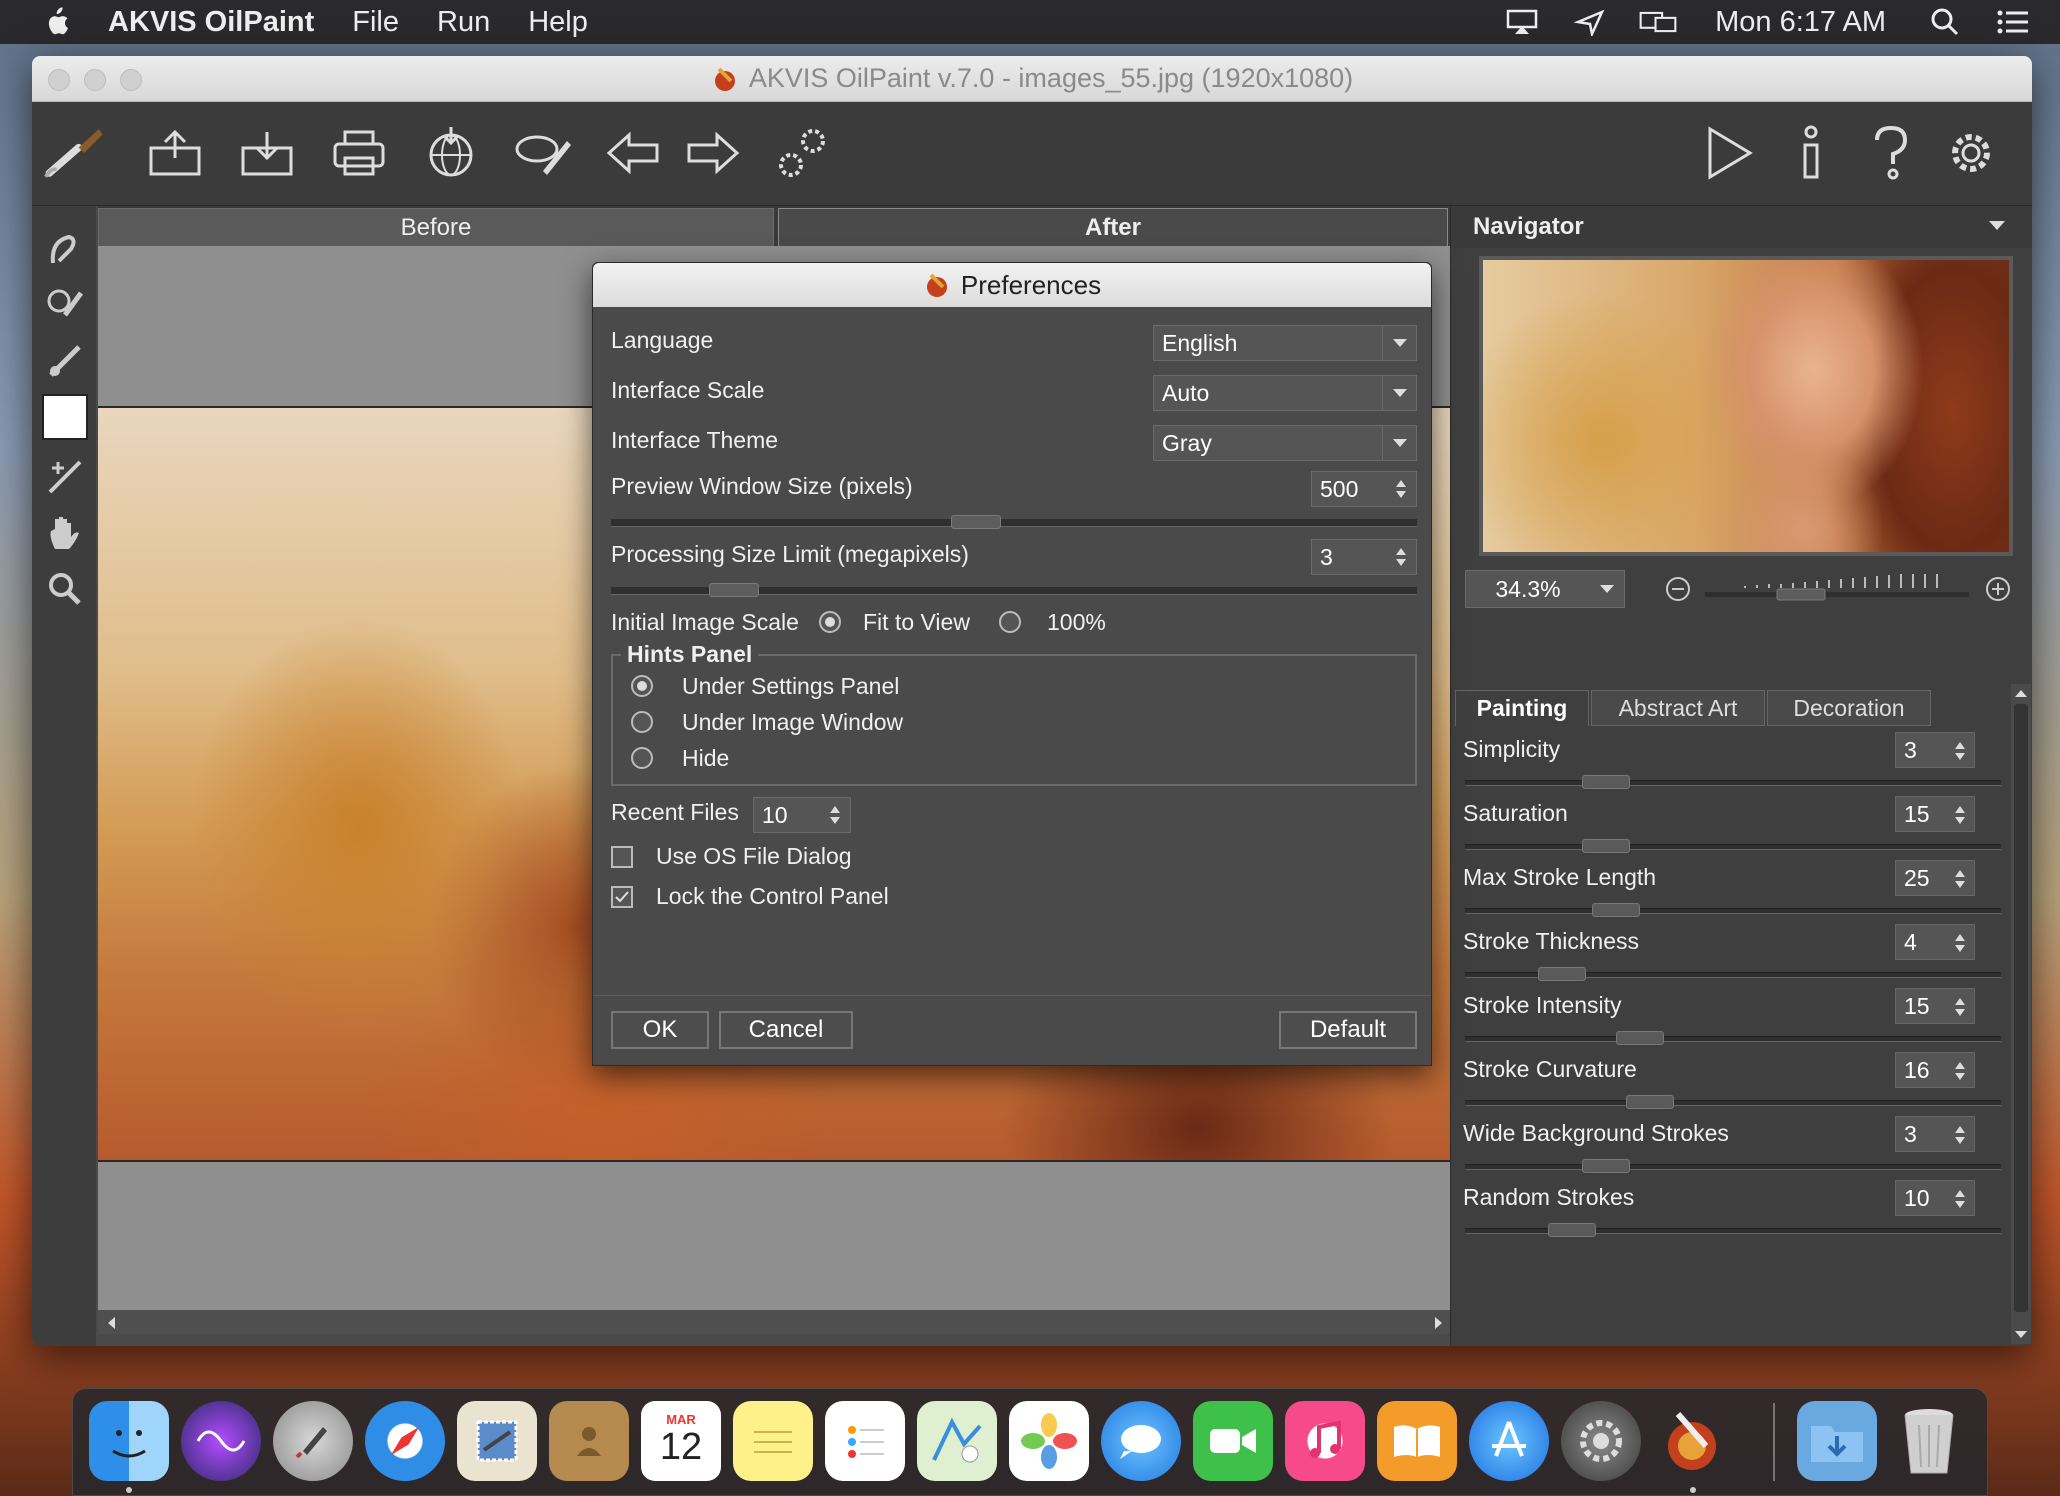 The width and height of the screenshot is (2060, 1496). What do you see at coordinates (65, 305) in the screenshot?
I see `eraser-brush-icon` at bounding box center [65, 305].